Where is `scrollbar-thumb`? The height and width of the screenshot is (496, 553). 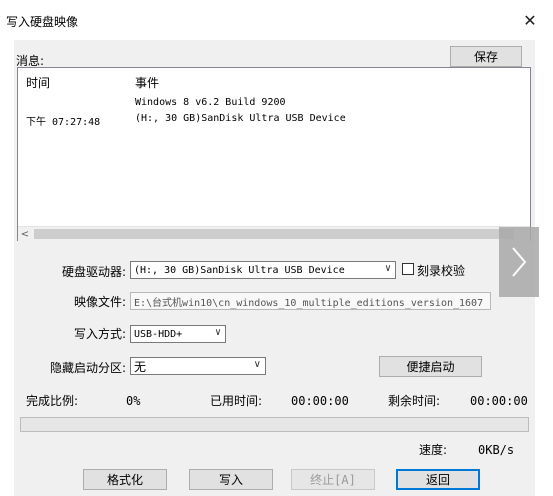
scrollbar-thumb is located at coordinates (274, 234).